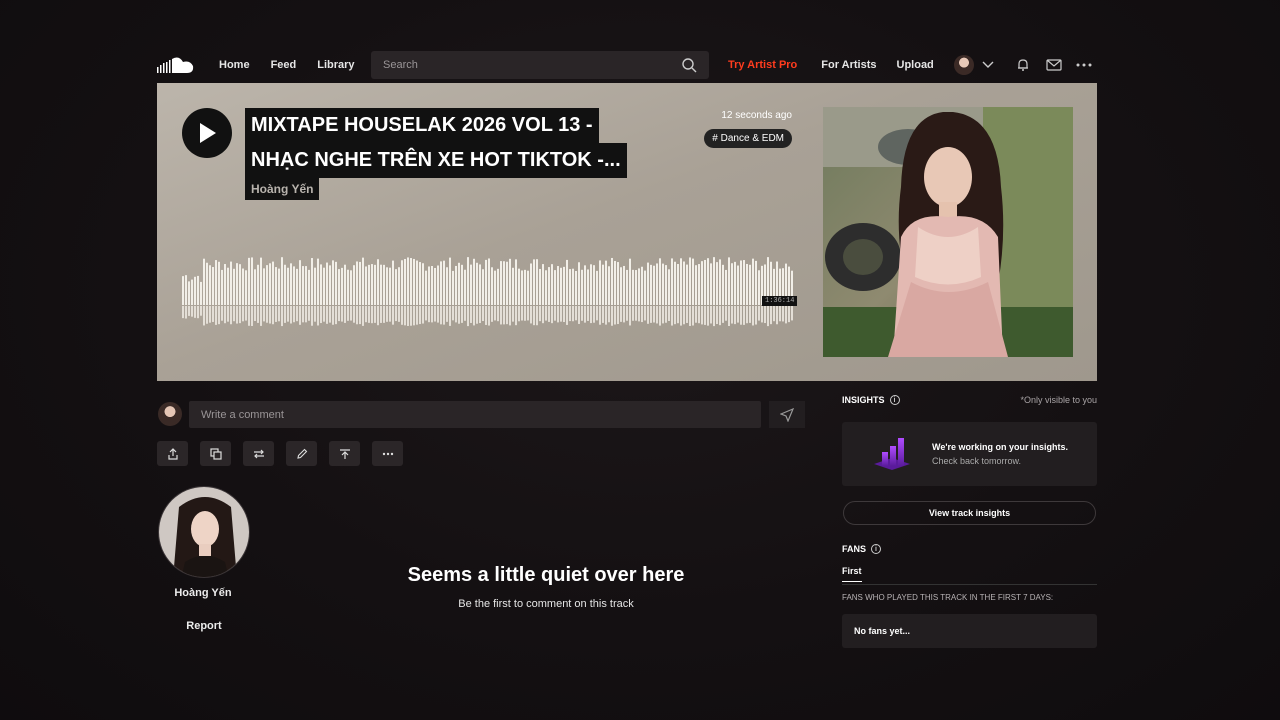 The image size is (1280, 720). I want to click on report-link: Report, so click(204, 626).